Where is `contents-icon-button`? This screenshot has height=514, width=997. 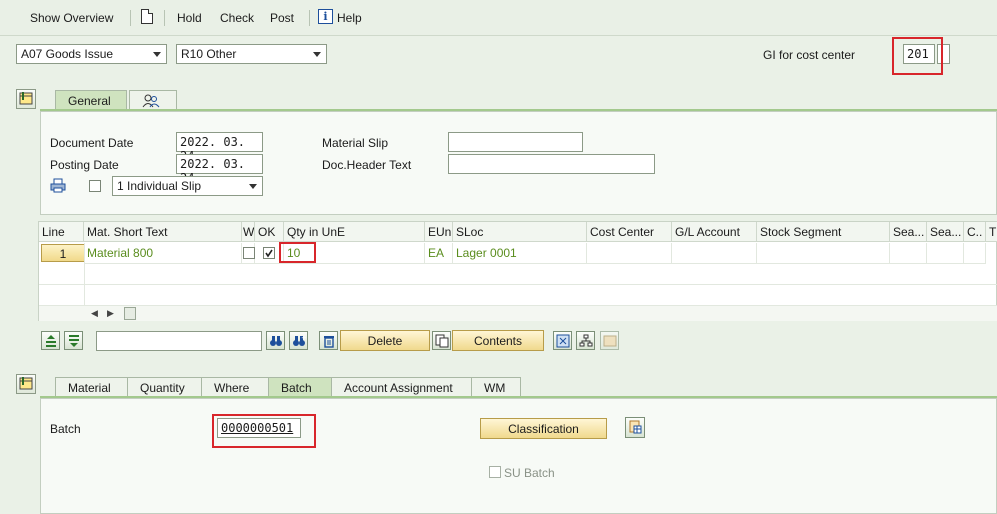 contents-icon-button is located at coordinates (441, 340).